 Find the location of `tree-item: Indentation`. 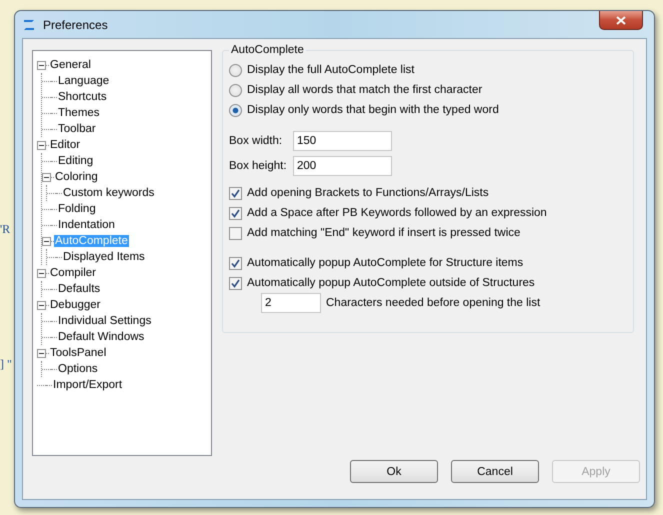

tree-item: Indentation is located at coordinates (86, 225).